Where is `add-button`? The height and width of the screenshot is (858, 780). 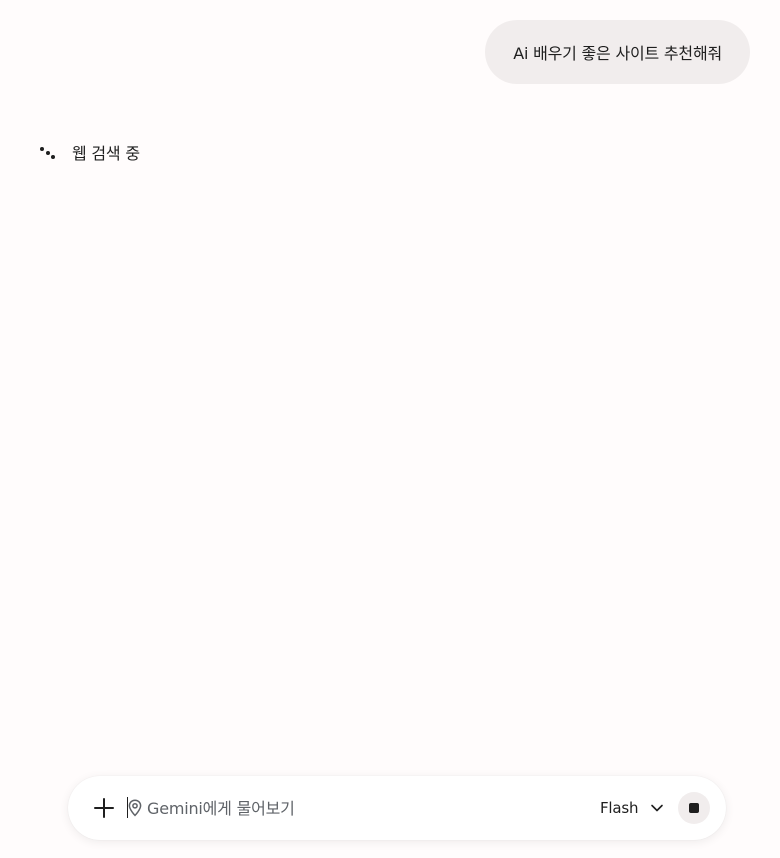 add-button is located at coordinates (104, 808).